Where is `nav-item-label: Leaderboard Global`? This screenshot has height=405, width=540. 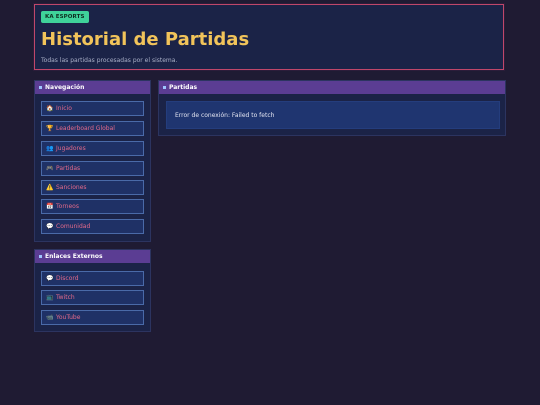 nav-item-label: Leaderboard Global is located at coordinates (85, 128).